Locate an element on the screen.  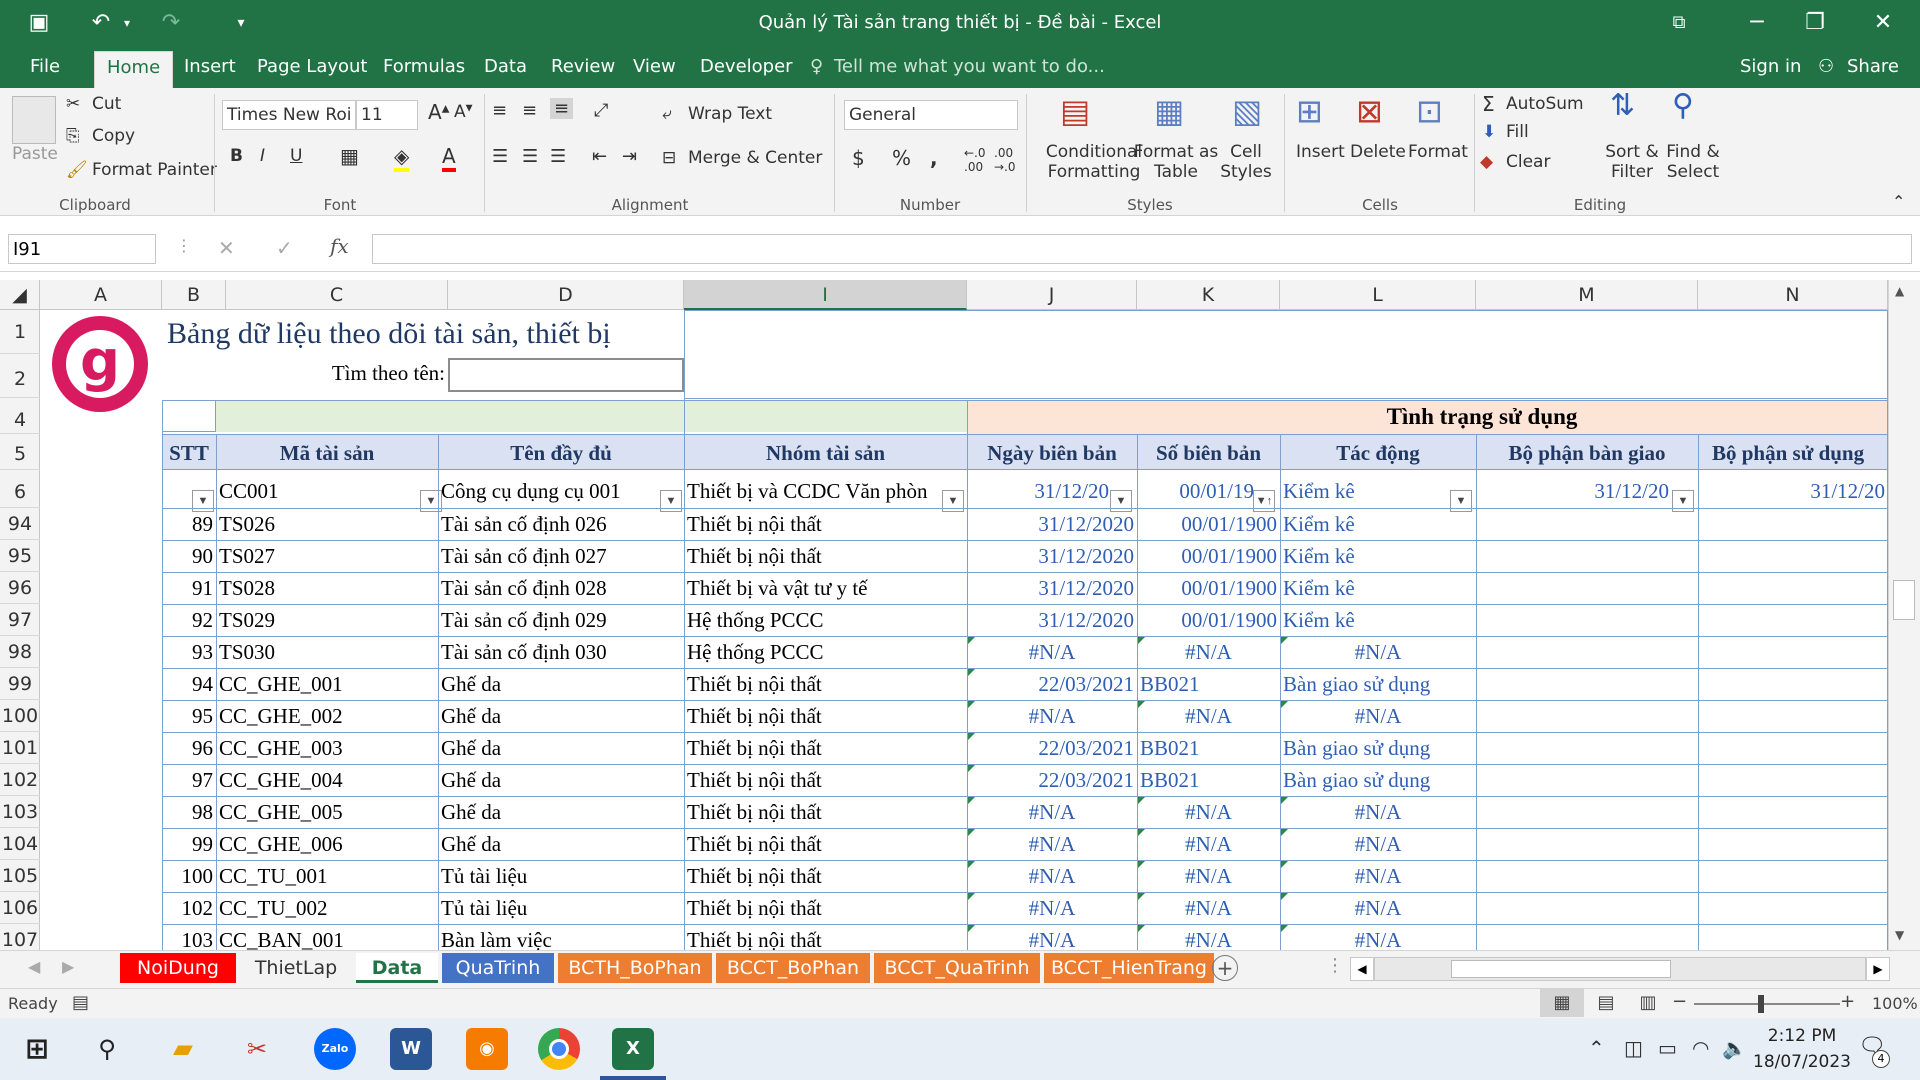
sheet-tab-bcct-quatrinh: BCCT_QuaTrinh is located at coordinates (957, 968).